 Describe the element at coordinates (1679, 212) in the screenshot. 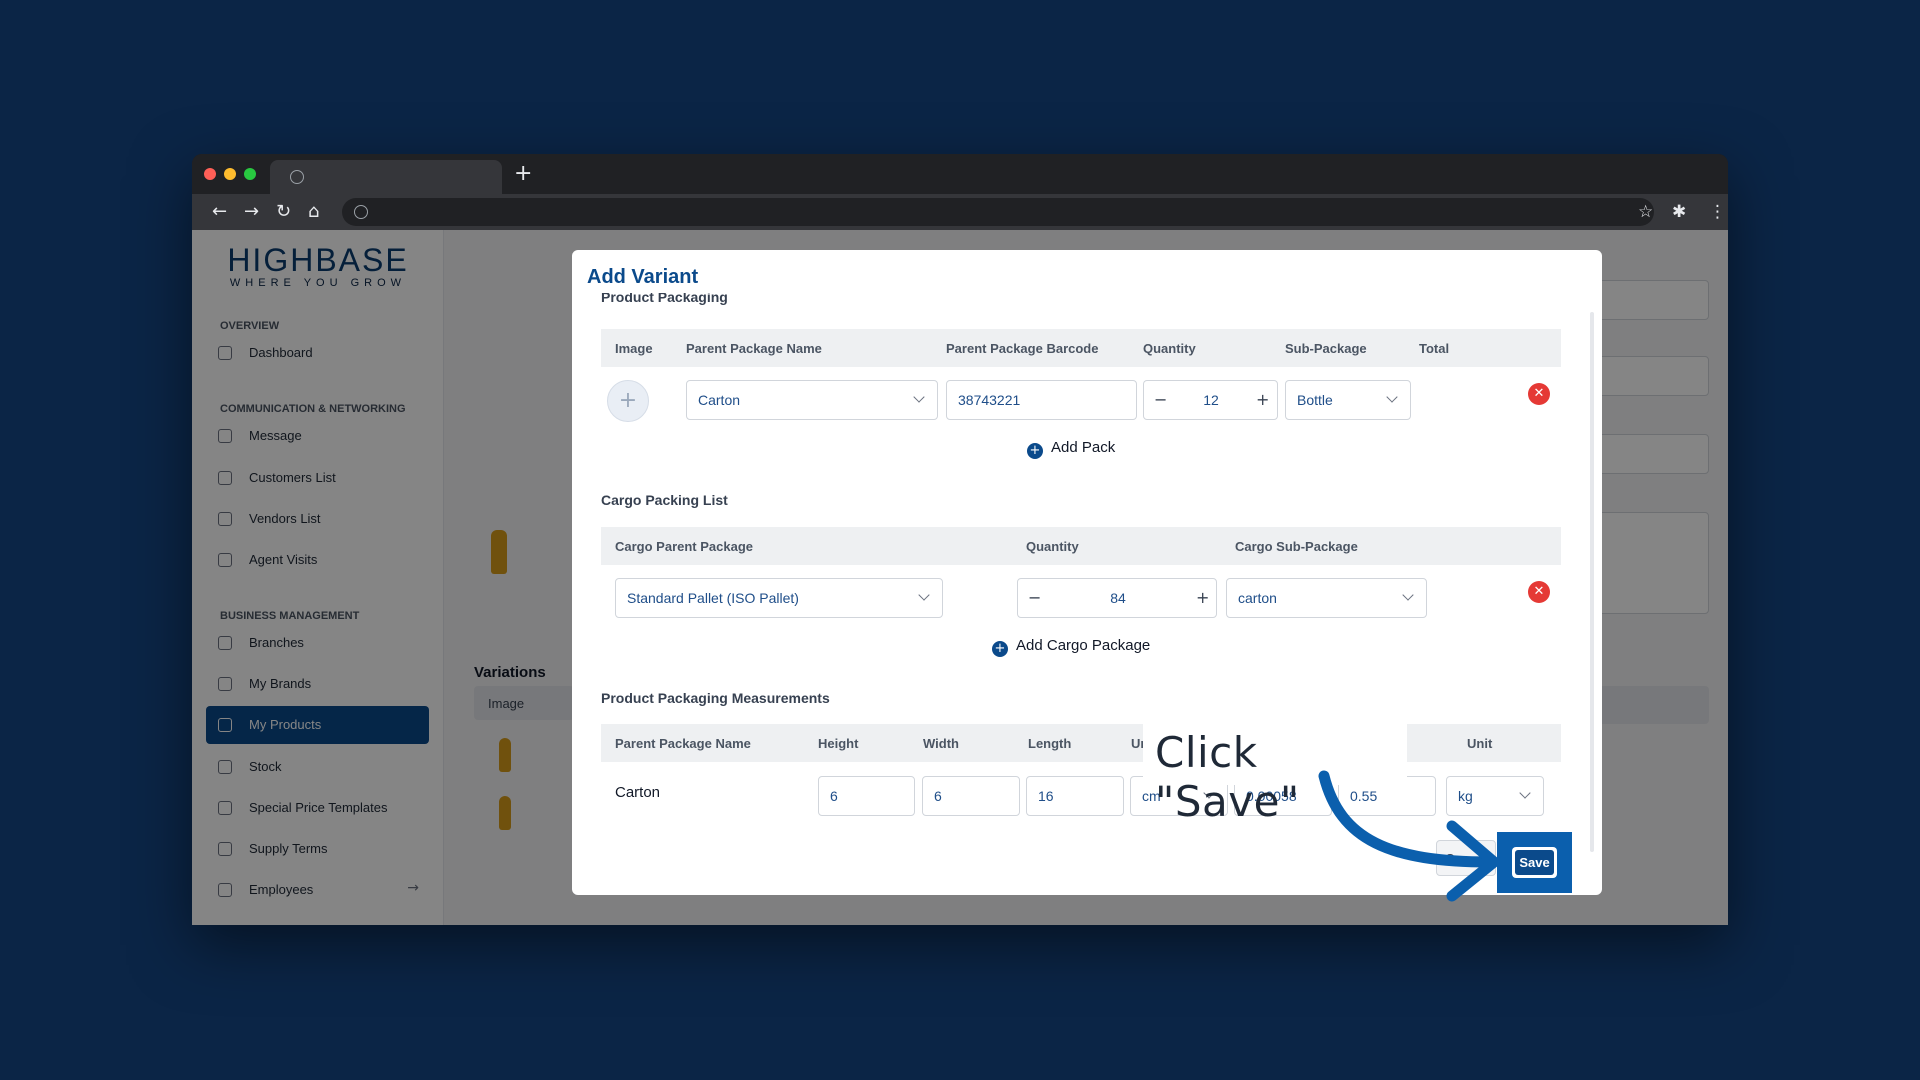

I see `extensions-icon: ✱` at that location.